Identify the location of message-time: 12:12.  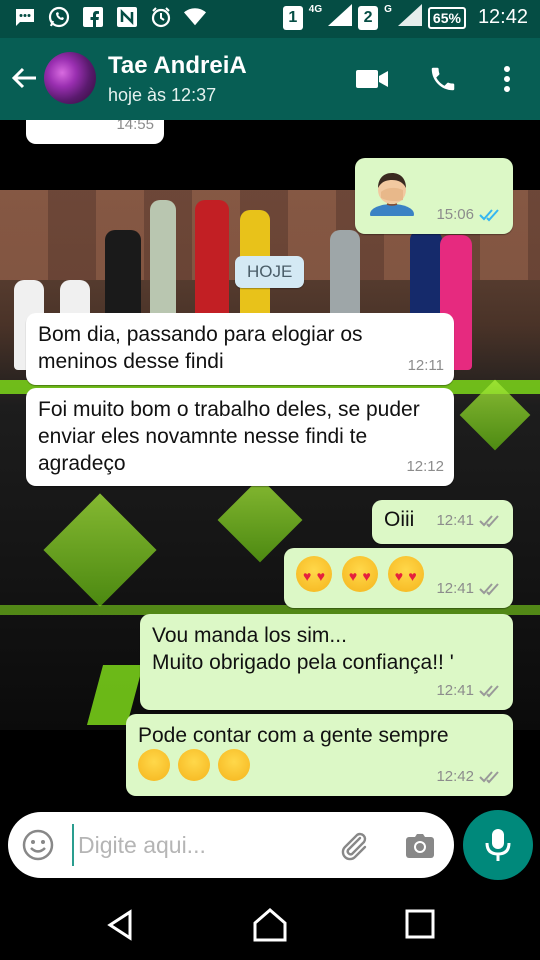
(425, 466).